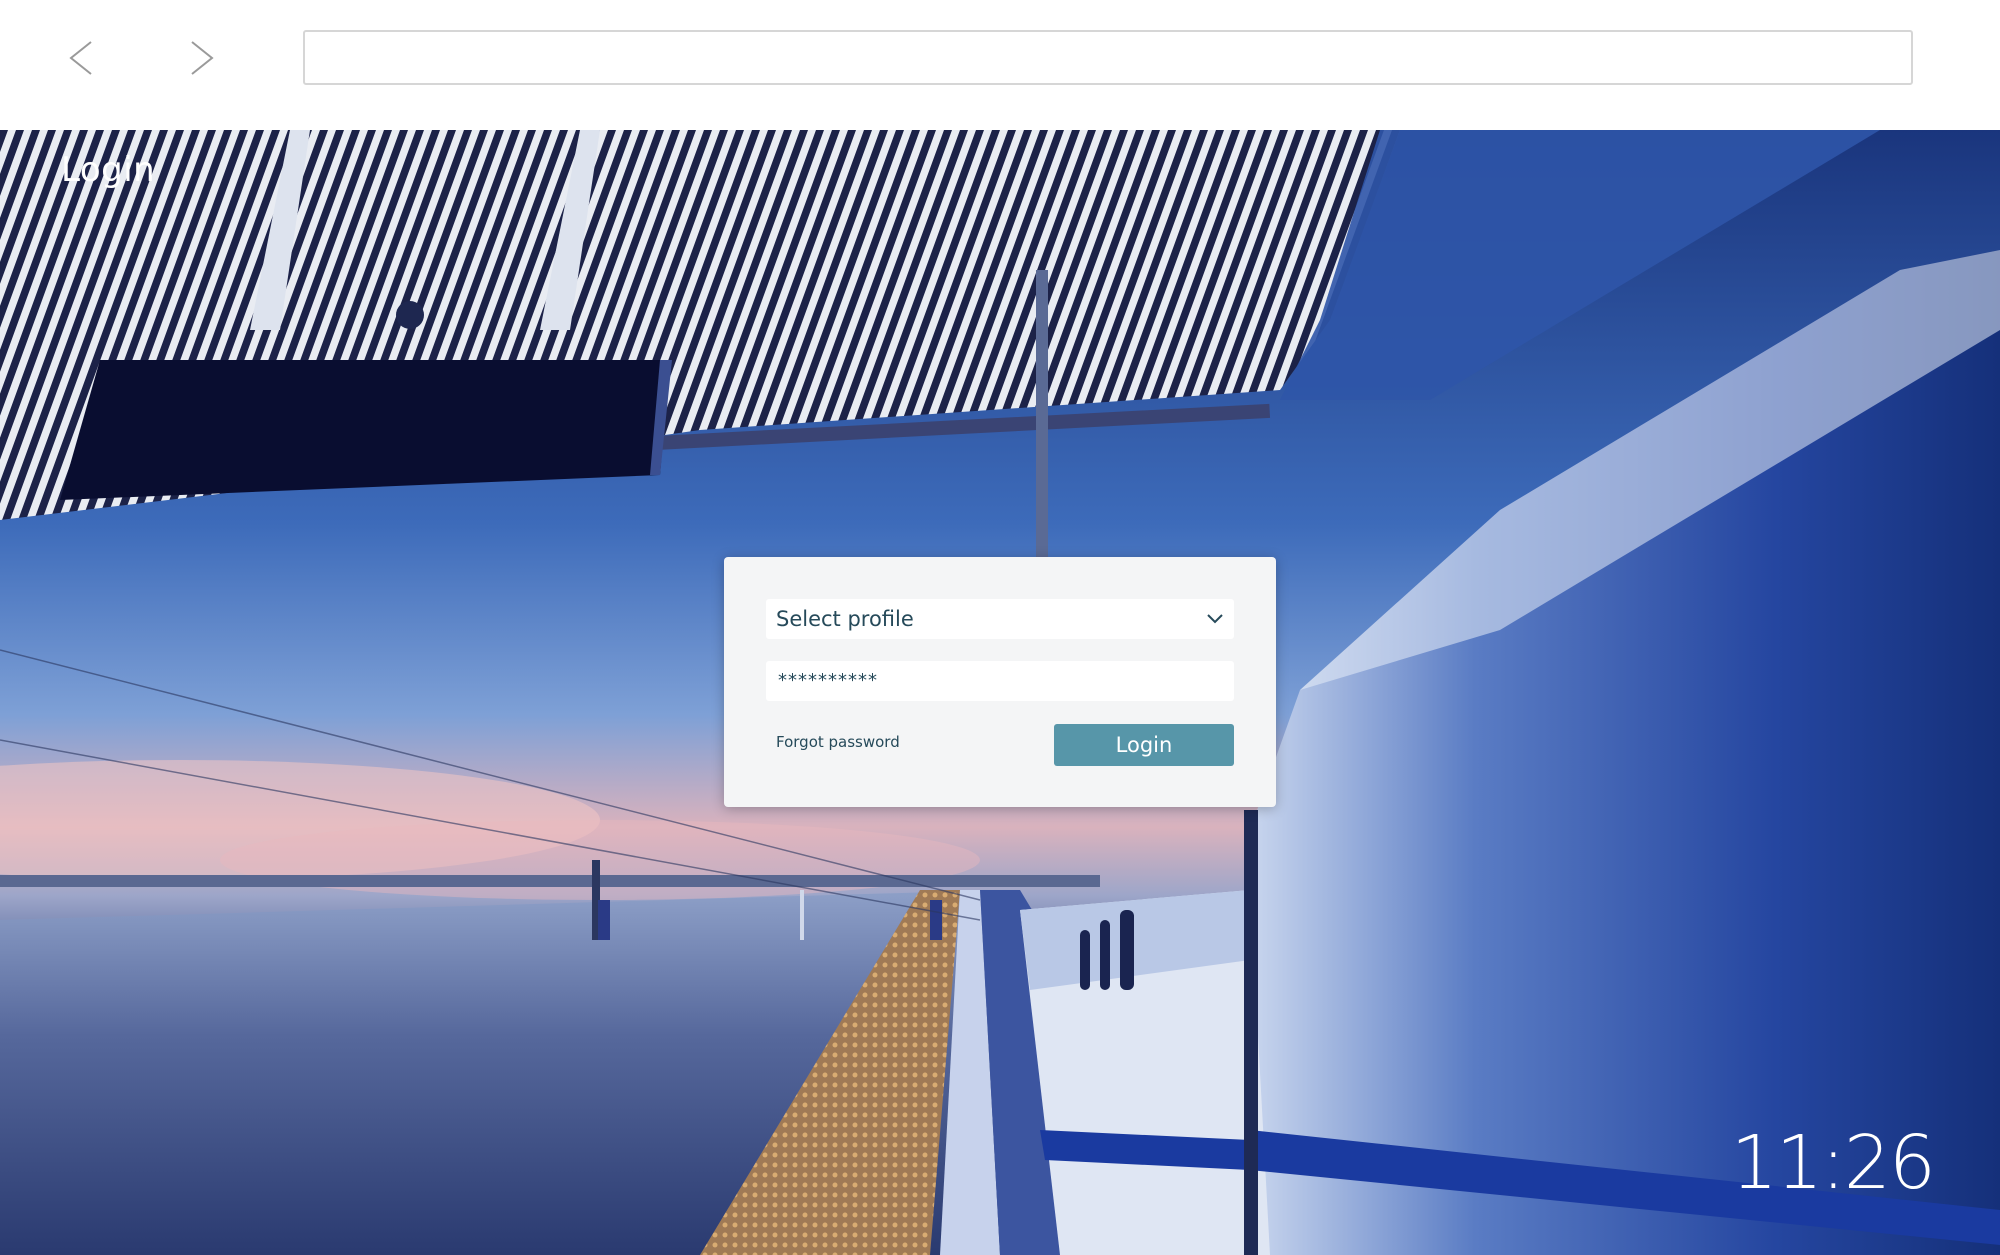 Image resolution: width=2000 pixels, height=1255 pixels. What do you see at coordinates (1108, 57) in the screenshot?
I see `address-bar` at bounding box center [1108, 57].